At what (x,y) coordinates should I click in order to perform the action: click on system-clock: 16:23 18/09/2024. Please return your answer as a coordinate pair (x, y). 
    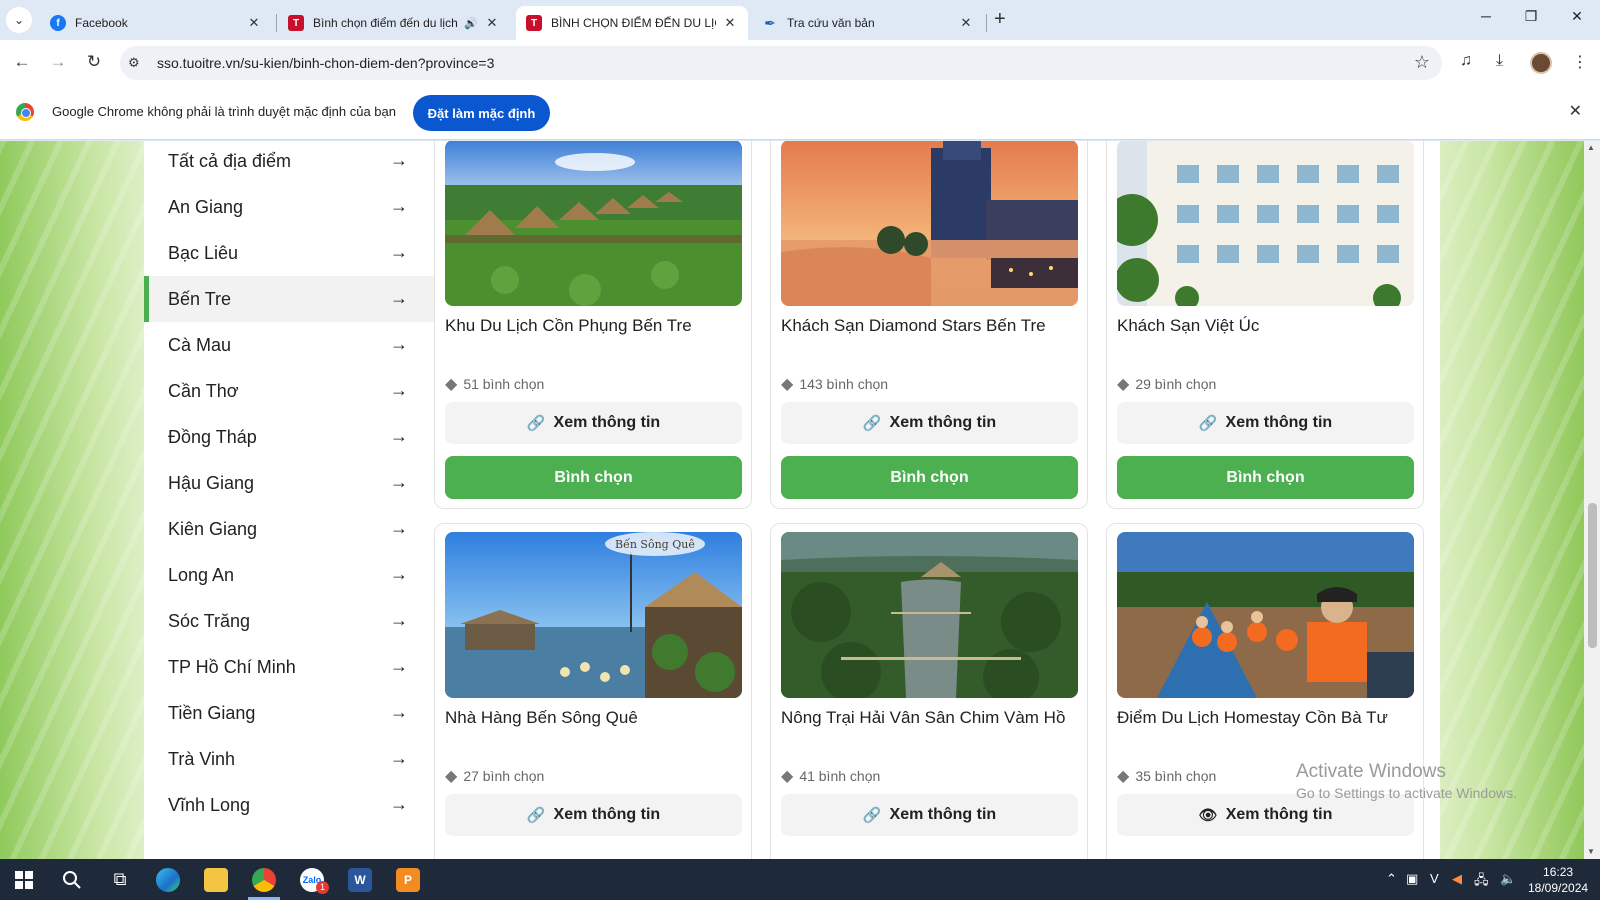
    Looking at the image, I should click on (1558, 880).